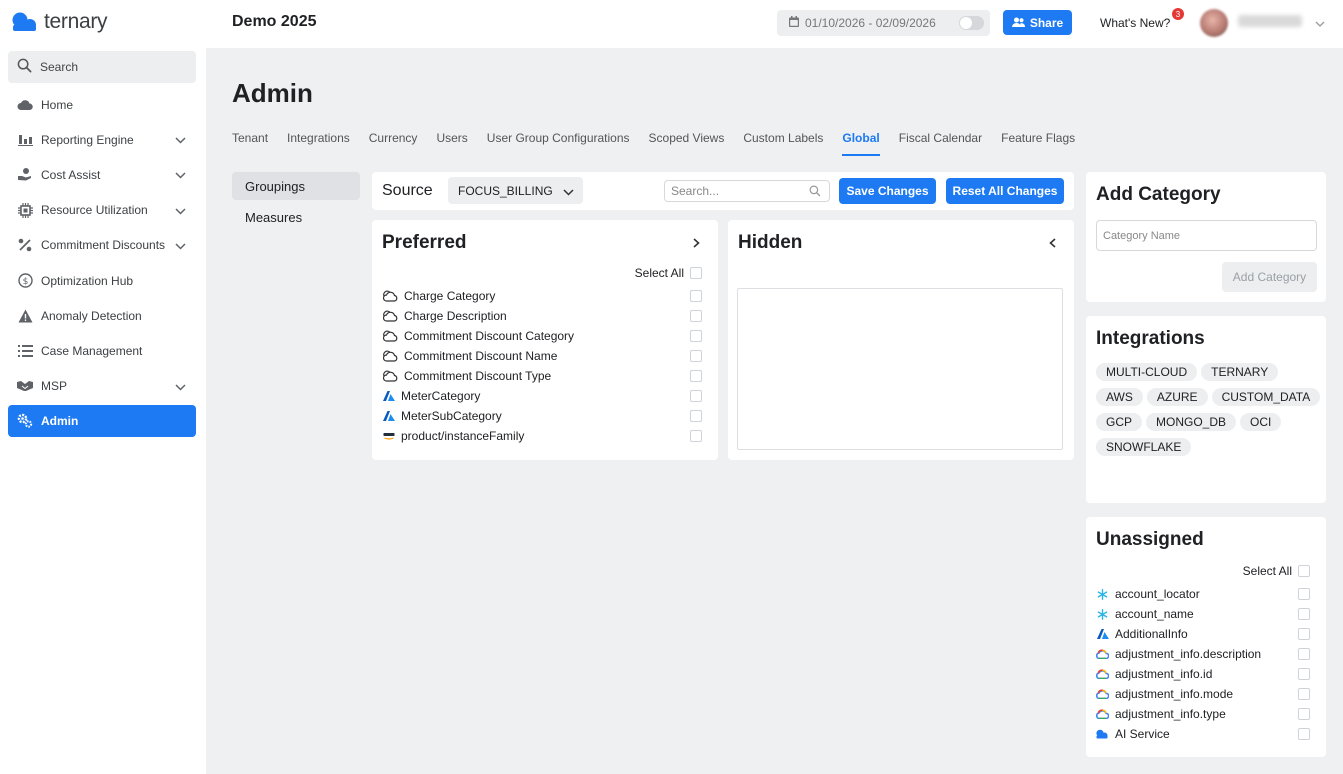 The width and height of the screenshot is (1343, 774). Describe the element at coordinates (558, 143) in the screenshot. I see `tab-user-group-configurations: User Group Configurations` at that location.